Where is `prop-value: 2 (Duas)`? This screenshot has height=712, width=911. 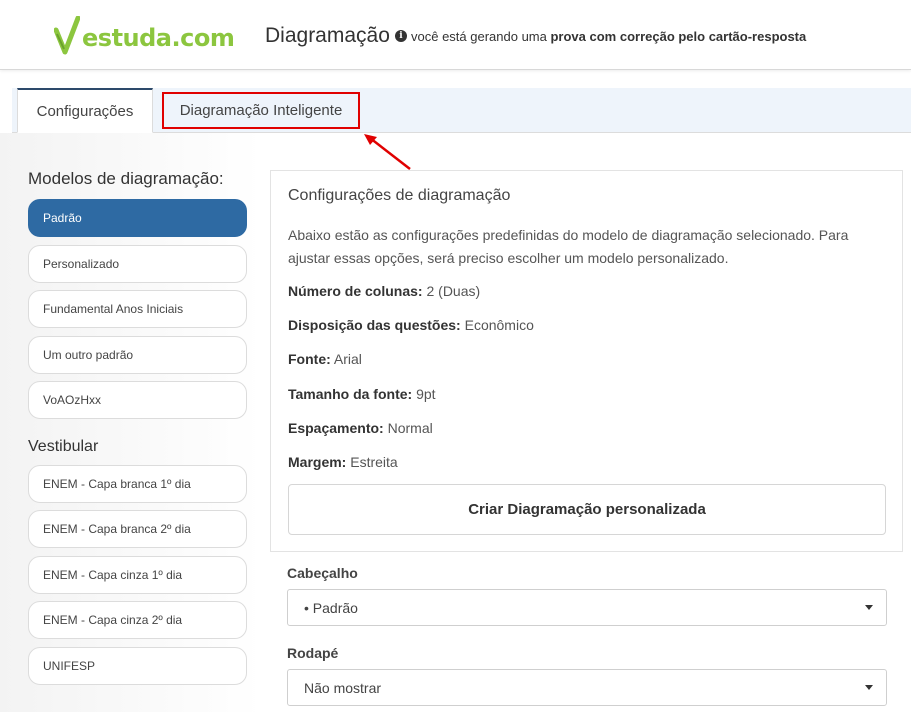 prop-value: 2 (Duas) is located at coordinates (451, 291).